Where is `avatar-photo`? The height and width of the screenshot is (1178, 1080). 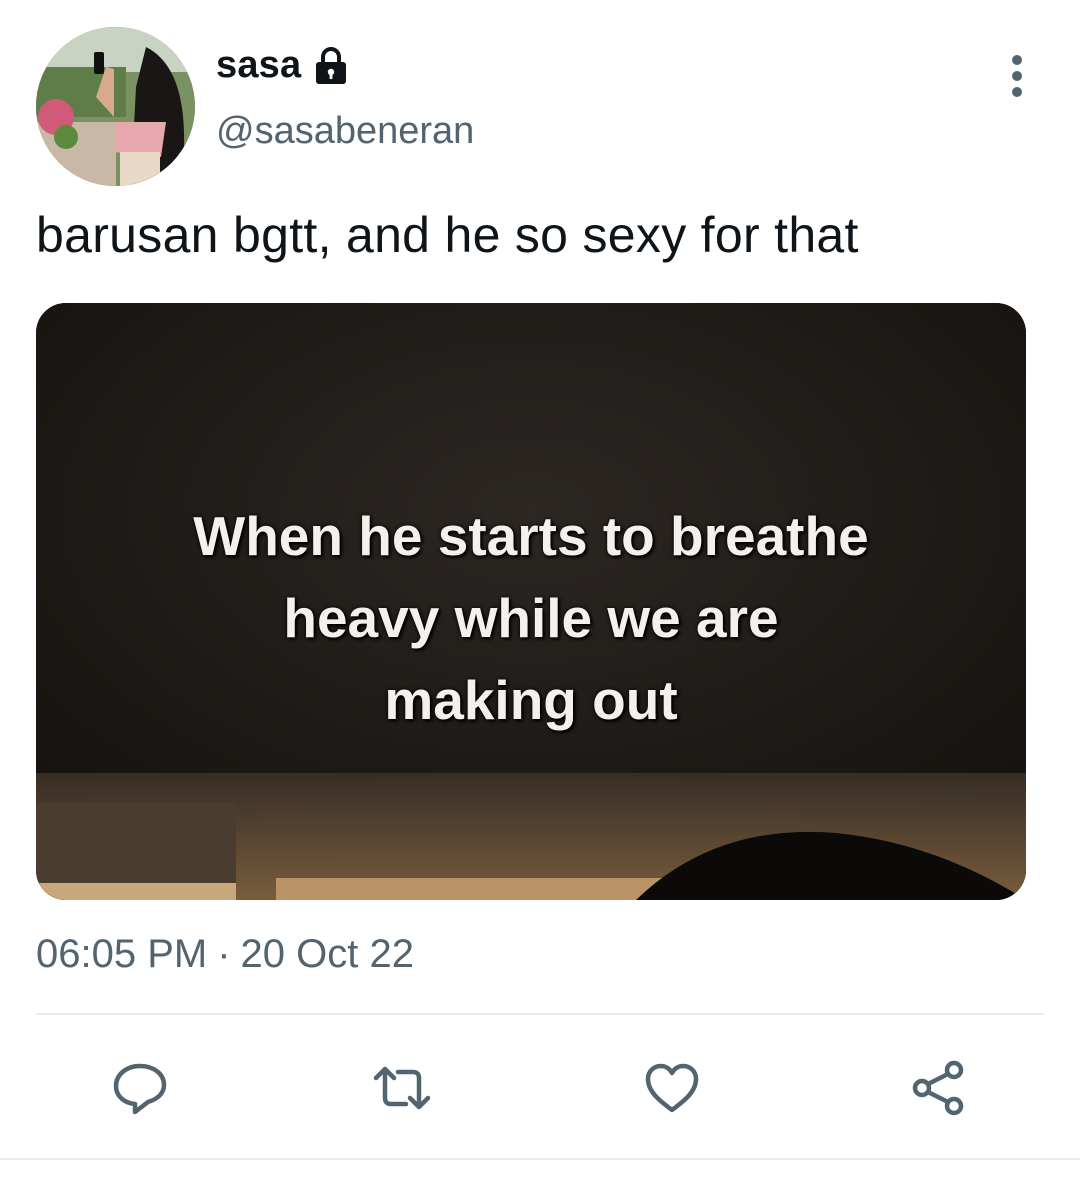 avatar-photo is located at coordinates (115, 106).